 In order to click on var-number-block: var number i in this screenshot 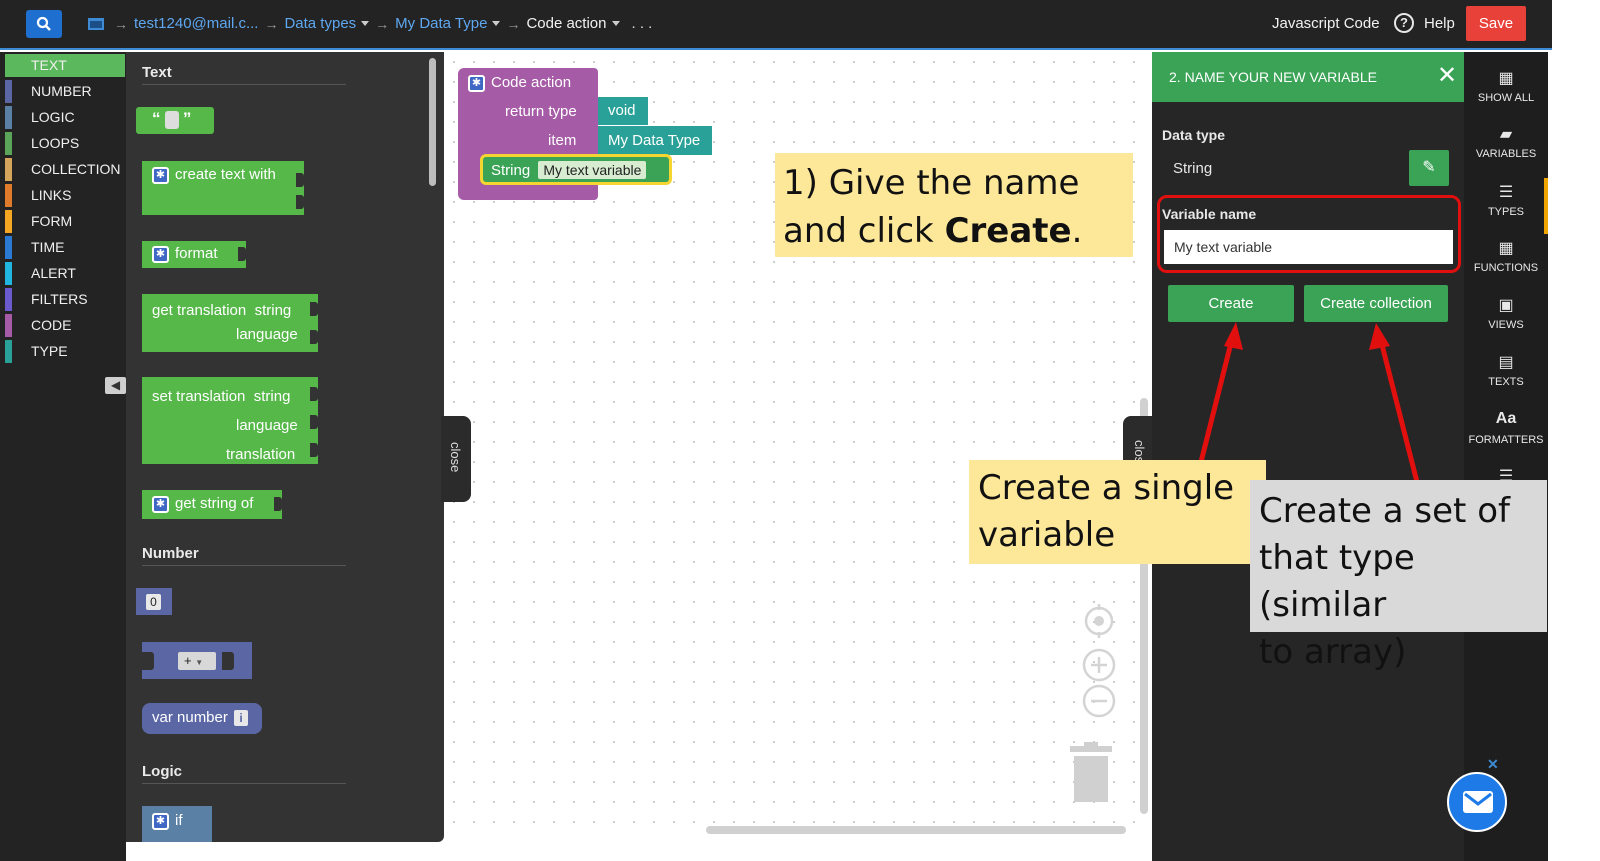, I will do `click(202, 718)`.